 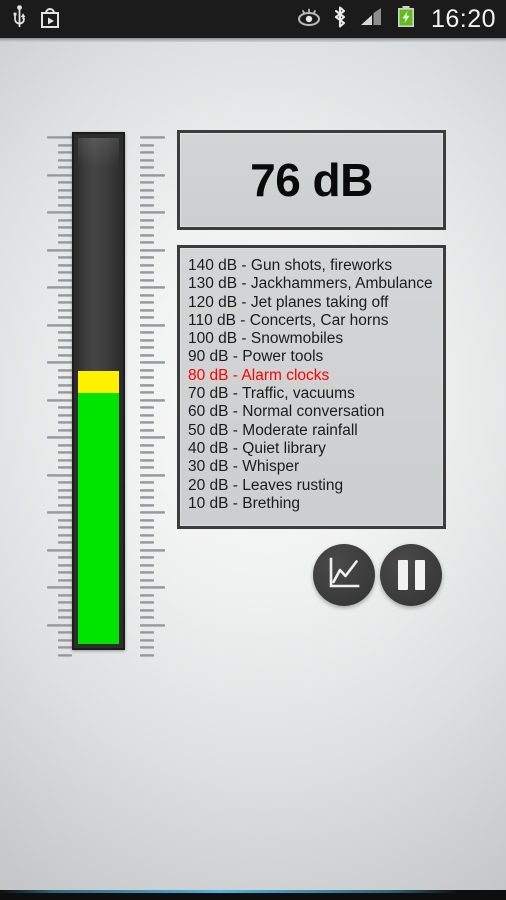 What do you see at coordinates (257, 448) in the screenshot?
I see `list-item: 40 dB - Quiet library` at bounding box center [257, 448].